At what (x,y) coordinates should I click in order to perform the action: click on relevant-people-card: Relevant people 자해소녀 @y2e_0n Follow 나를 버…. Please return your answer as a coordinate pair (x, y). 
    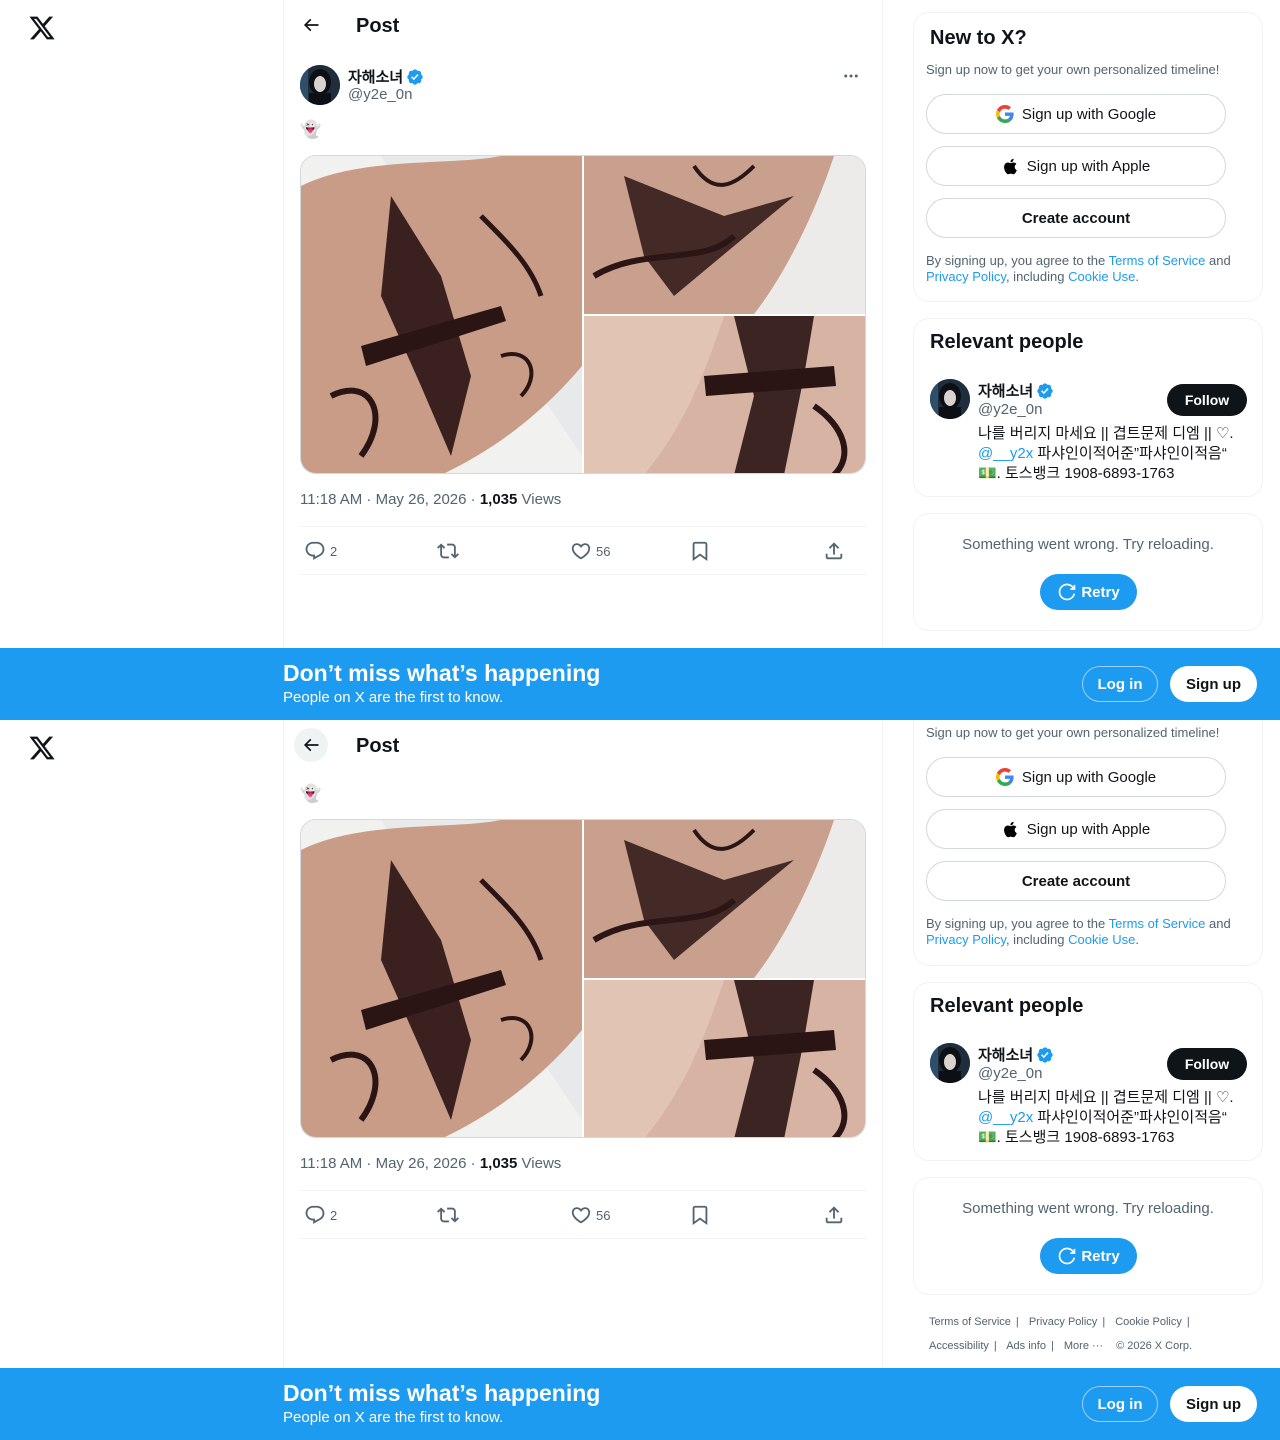
    Looking at the image, I should click on (1088, 407).